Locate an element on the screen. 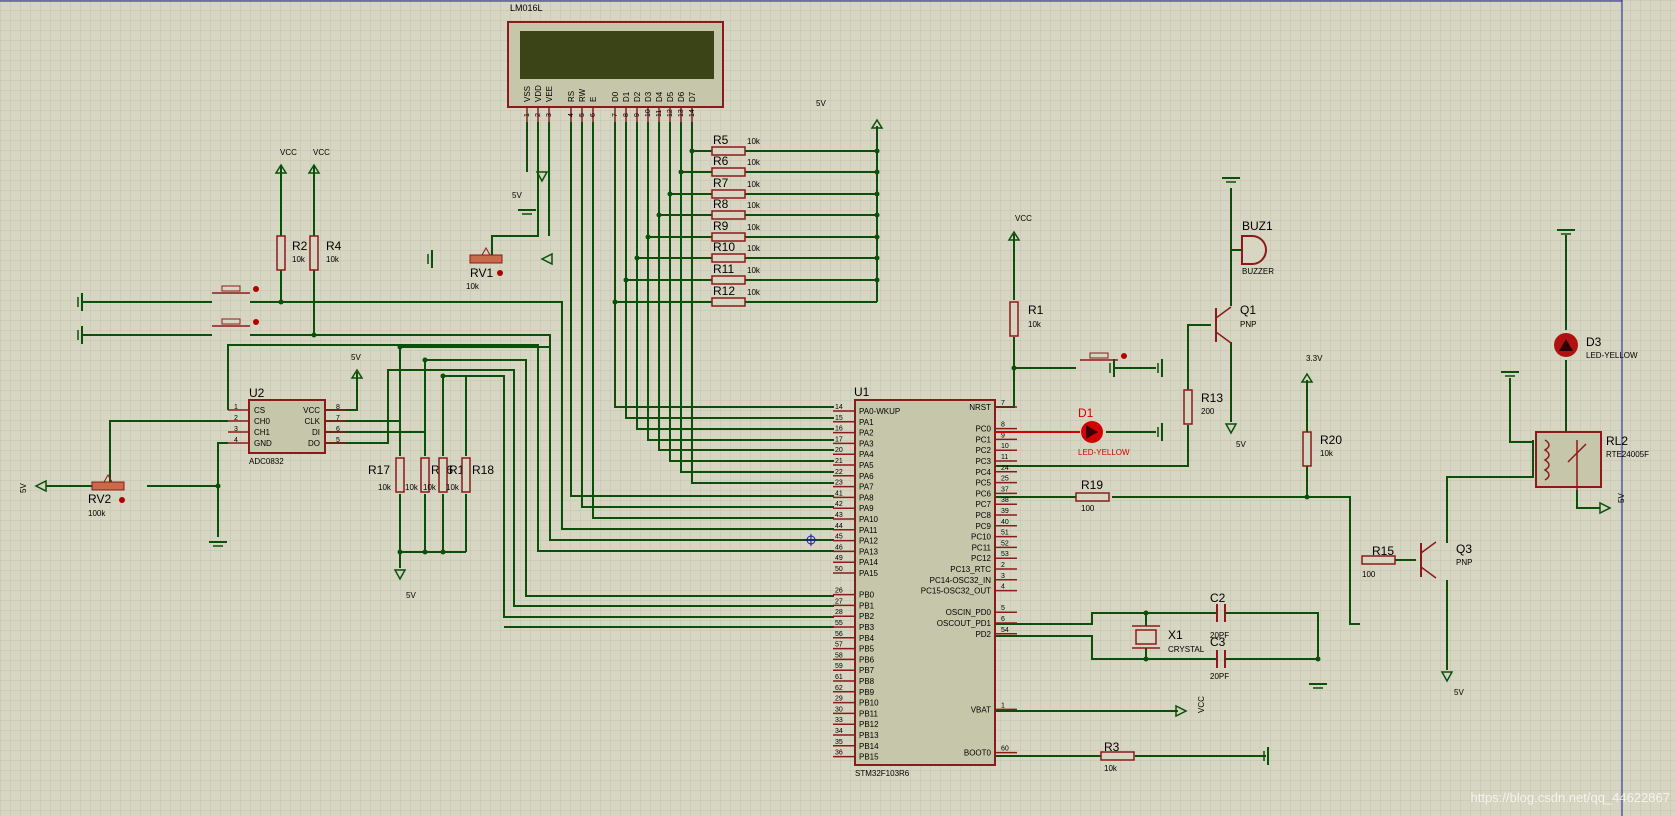 The width and height of the screenshot is (1675, 816). net-label: R20 is located at coordinates (1331, 440).